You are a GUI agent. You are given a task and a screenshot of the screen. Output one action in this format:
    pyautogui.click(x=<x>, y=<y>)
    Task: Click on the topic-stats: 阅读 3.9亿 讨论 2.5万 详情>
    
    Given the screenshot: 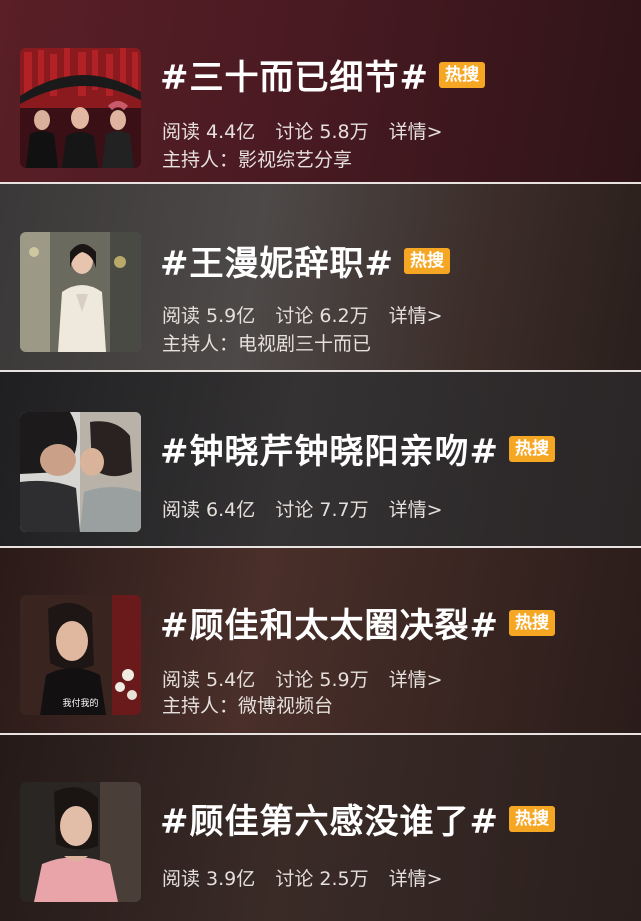 What is the action you would take?
    pyautogui.click(x=309, y=877)
    